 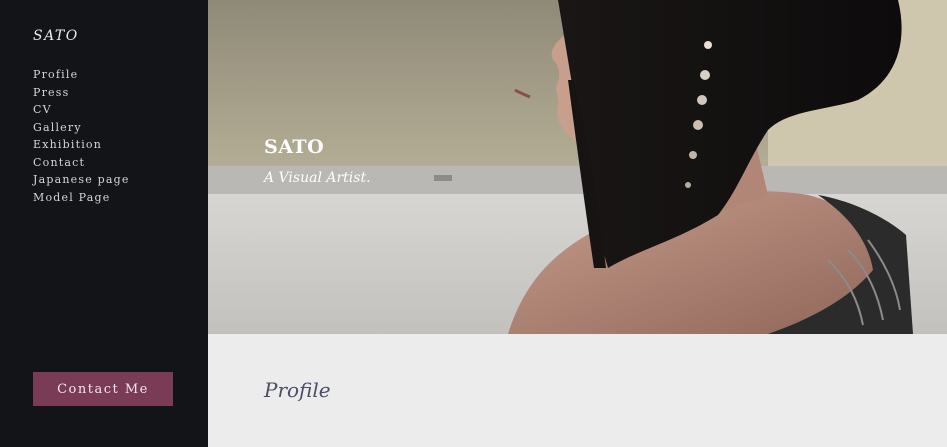 I want to click on nav-item-exhibition: Exhibition, so click(x=81, y=145).